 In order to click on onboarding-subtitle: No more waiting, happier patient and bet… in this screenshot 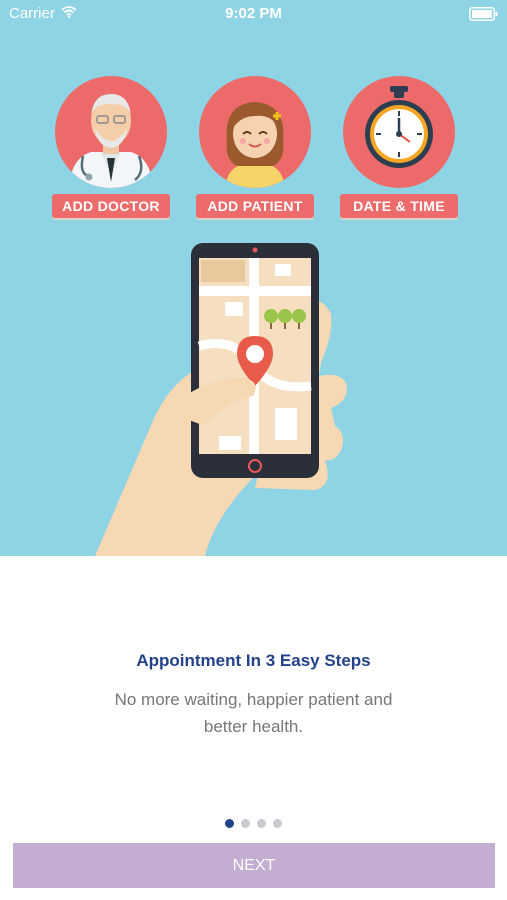, I will do `click(253, 713)`.